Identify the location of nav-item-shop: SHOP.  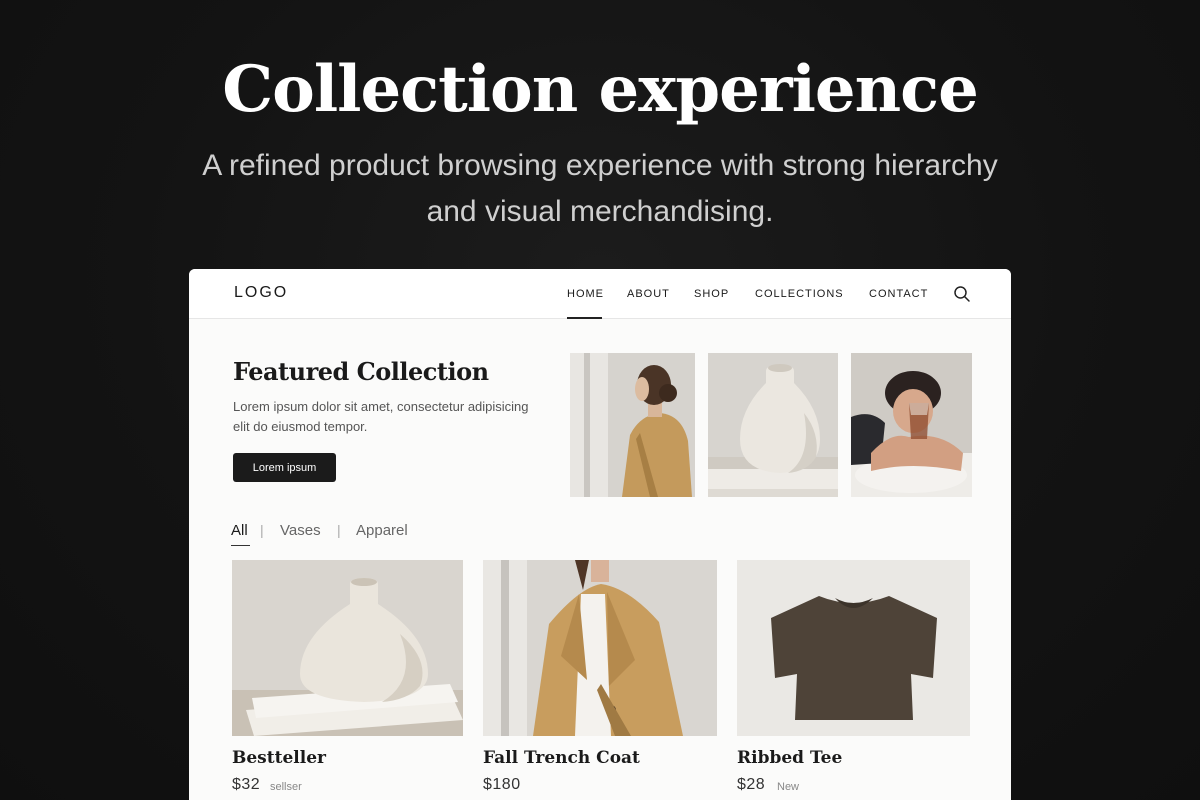
(711, 294).